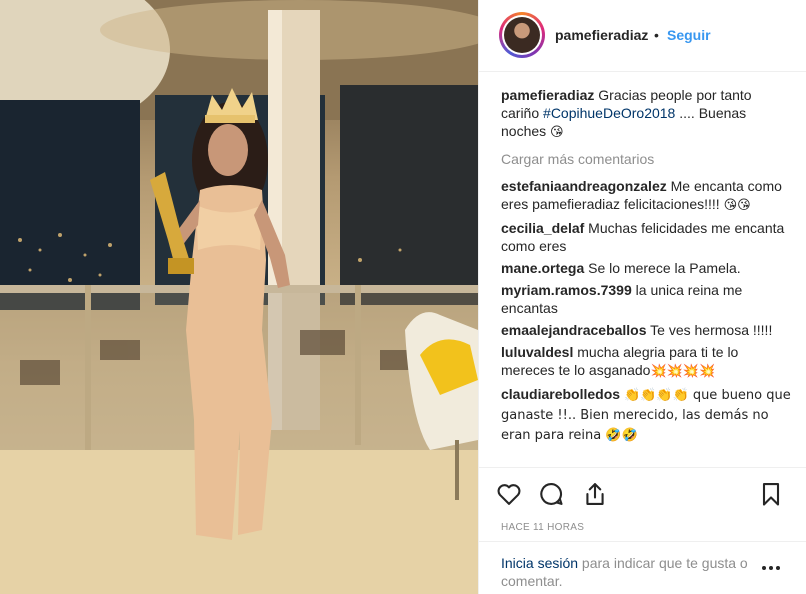 Image resolution: width=806 pixels, height=594 pixels. What do you see at coordinates (689, 35) in the screenshot?
I see `follow-button: Seguir` at bounding box center [689, 35].